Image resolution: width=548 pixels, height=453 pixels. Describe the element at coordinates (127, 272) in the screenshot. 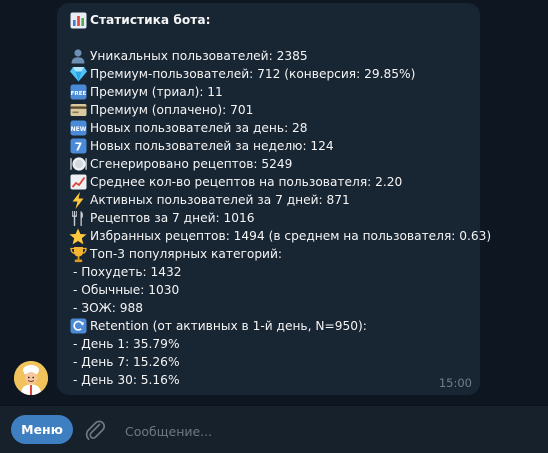

I see `category-line: - Похудеть: 1432` at that location.